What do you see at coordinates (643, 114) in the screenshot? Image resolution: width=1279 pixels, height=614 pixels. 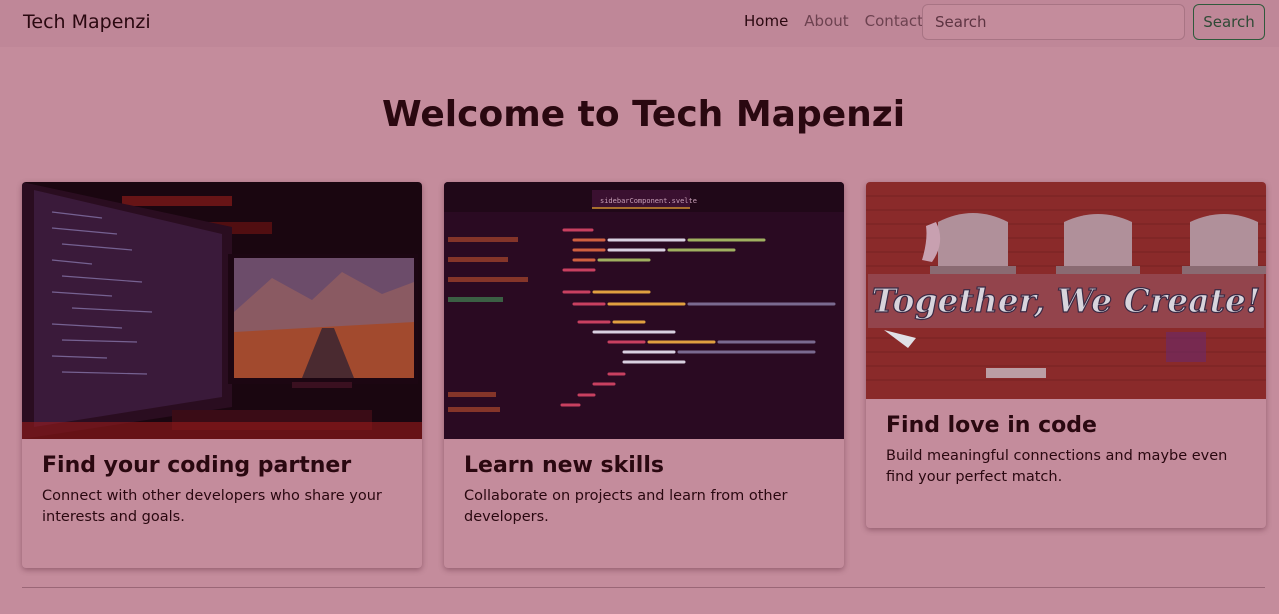 I see `page-title: Welcome to Tech Mapenzi` at bounding box center [643, 114].